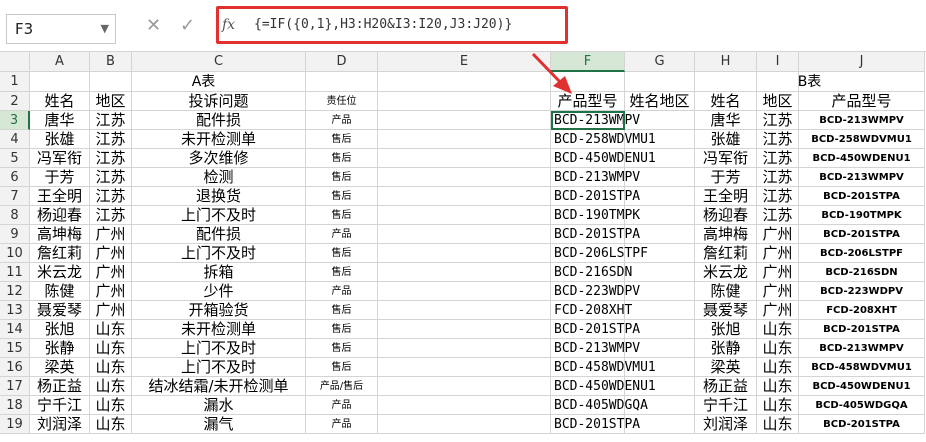 This screenshot has height=442, width=926. Describe the element at coordinates (599, 405) in the screenshot. I see `helper-model-cell: BCD-405WDGQA` at that location.